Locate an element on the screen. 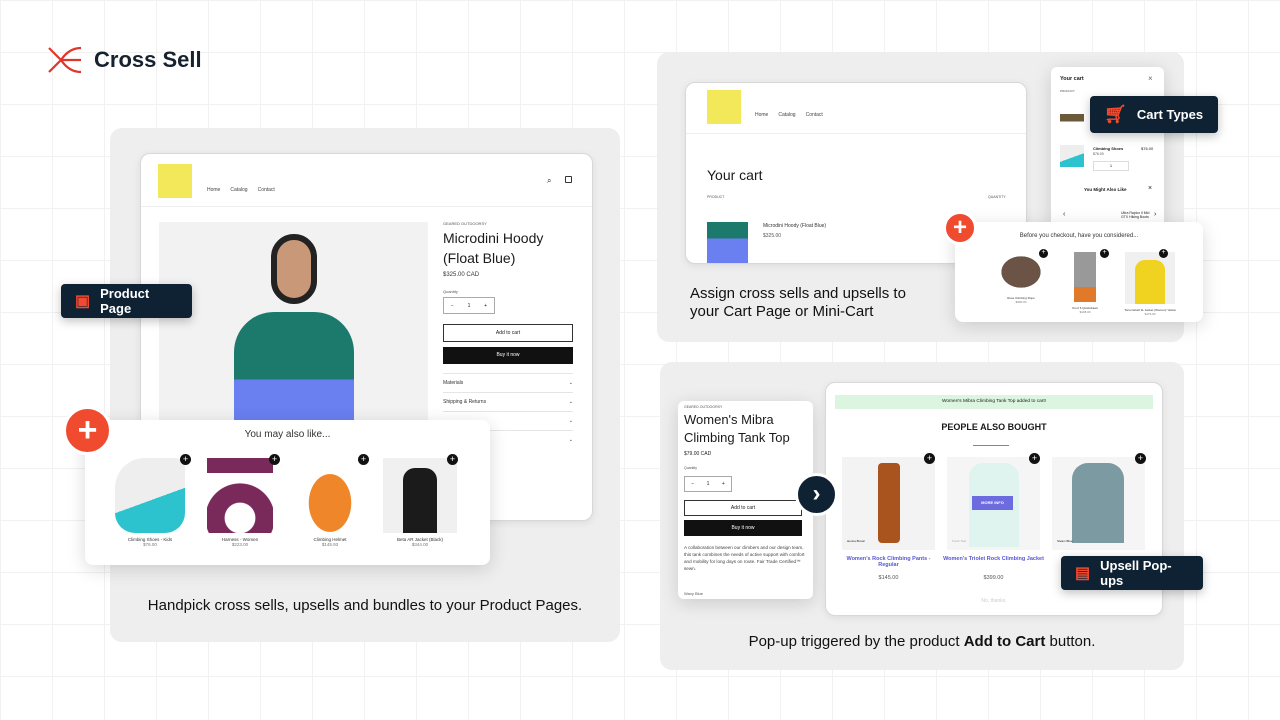 Image resolution: width=1280 pixels, height=720 pixels. cart-icon is located at coordinates (568, 179).